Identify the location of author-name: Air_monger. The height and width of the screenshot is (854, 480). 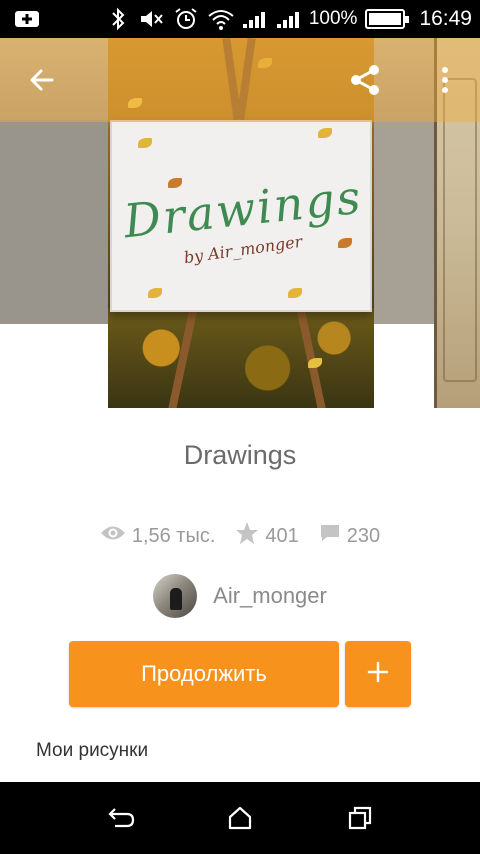
(270, 596).